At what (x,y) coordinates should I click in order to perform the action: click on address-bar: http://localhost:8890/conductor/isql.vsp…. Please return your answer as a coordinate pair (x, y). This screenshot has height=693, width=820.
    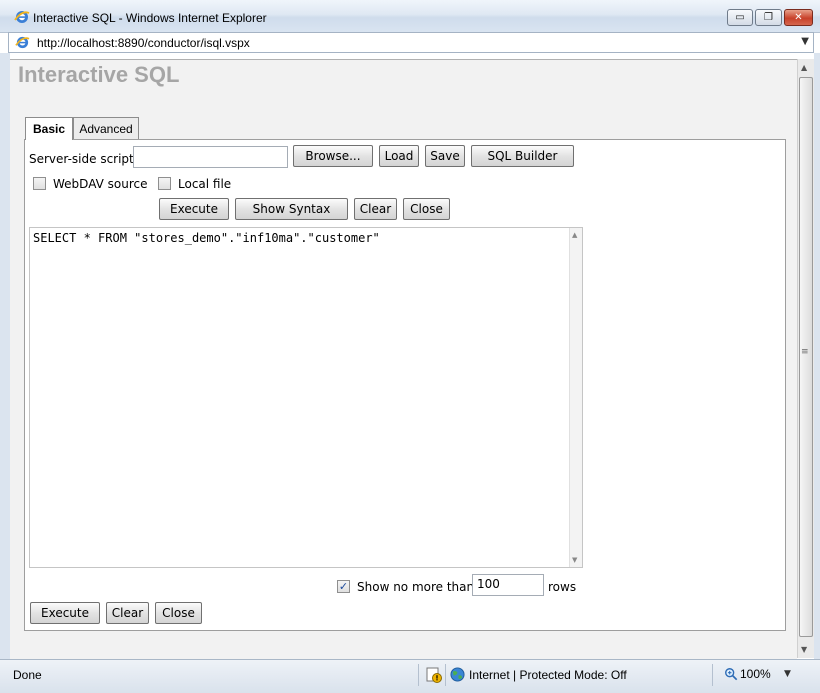
    Looking at the image, I should click on (411, 42).